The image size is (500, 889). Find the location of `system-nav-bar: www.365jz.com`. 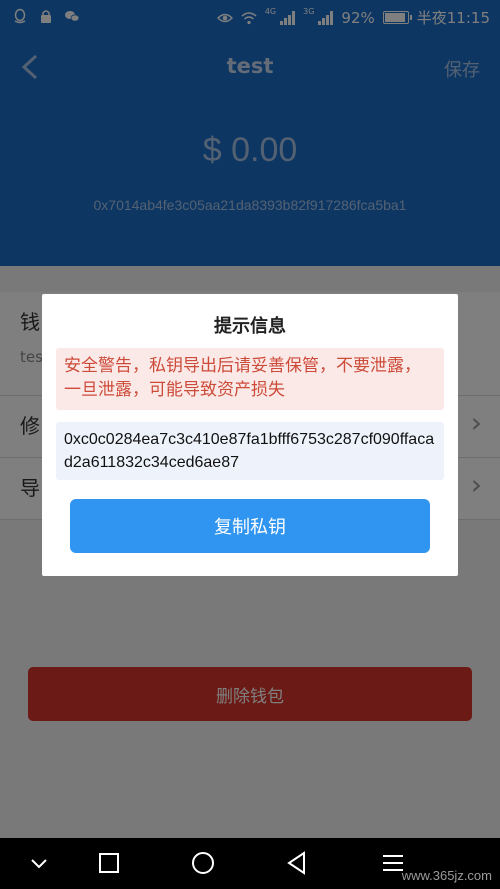

system-nav-bar: www.365jz.com is located at coordinates (250, 863).